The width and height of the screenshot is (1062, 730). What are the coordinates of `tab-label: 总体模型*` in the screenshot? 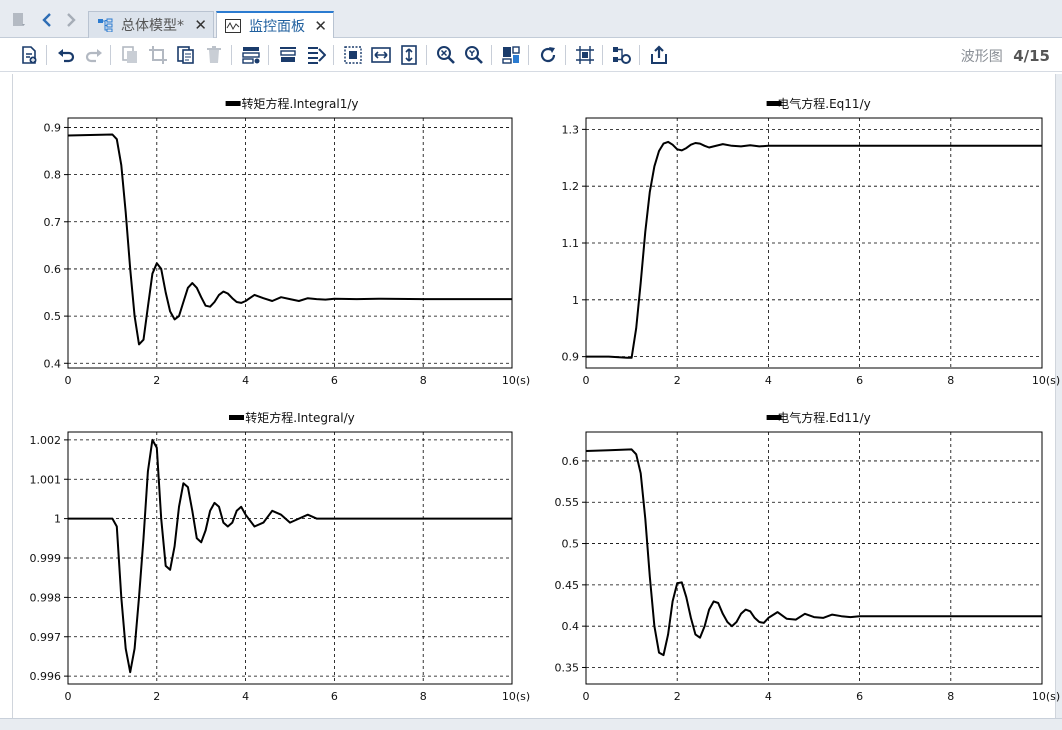 It's located at (152, 26).